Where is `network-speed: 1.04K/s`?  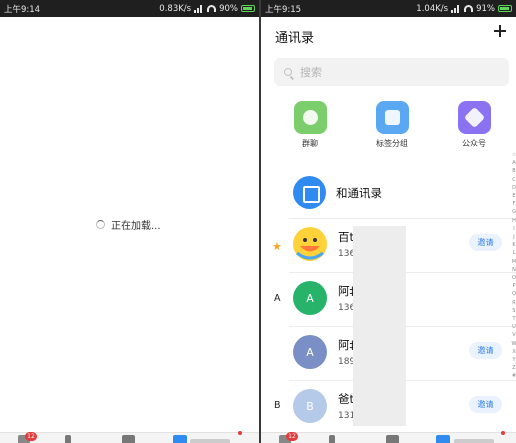 network-speed: 1.04K/s is located at coordinates (432, 8).